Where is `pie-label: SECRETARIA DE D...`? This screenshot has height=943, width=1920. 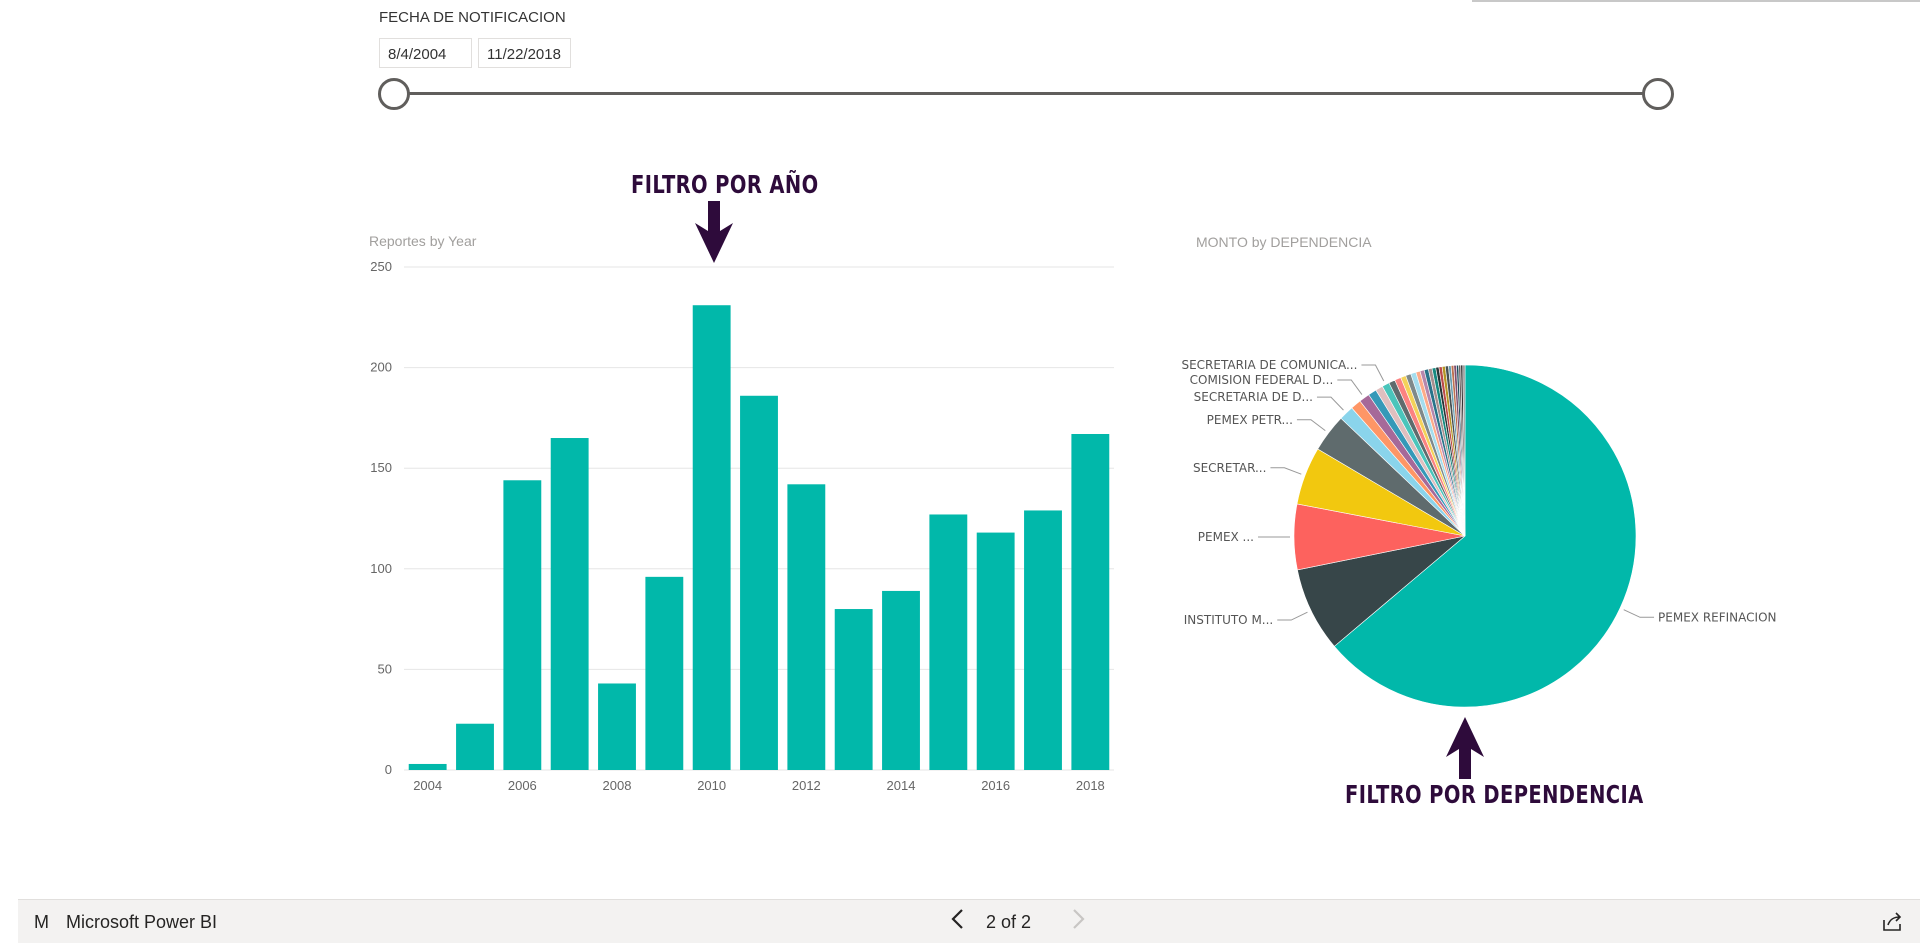
pie-label: SECRETARIA DE D... is located at coordinates (1253, 397).